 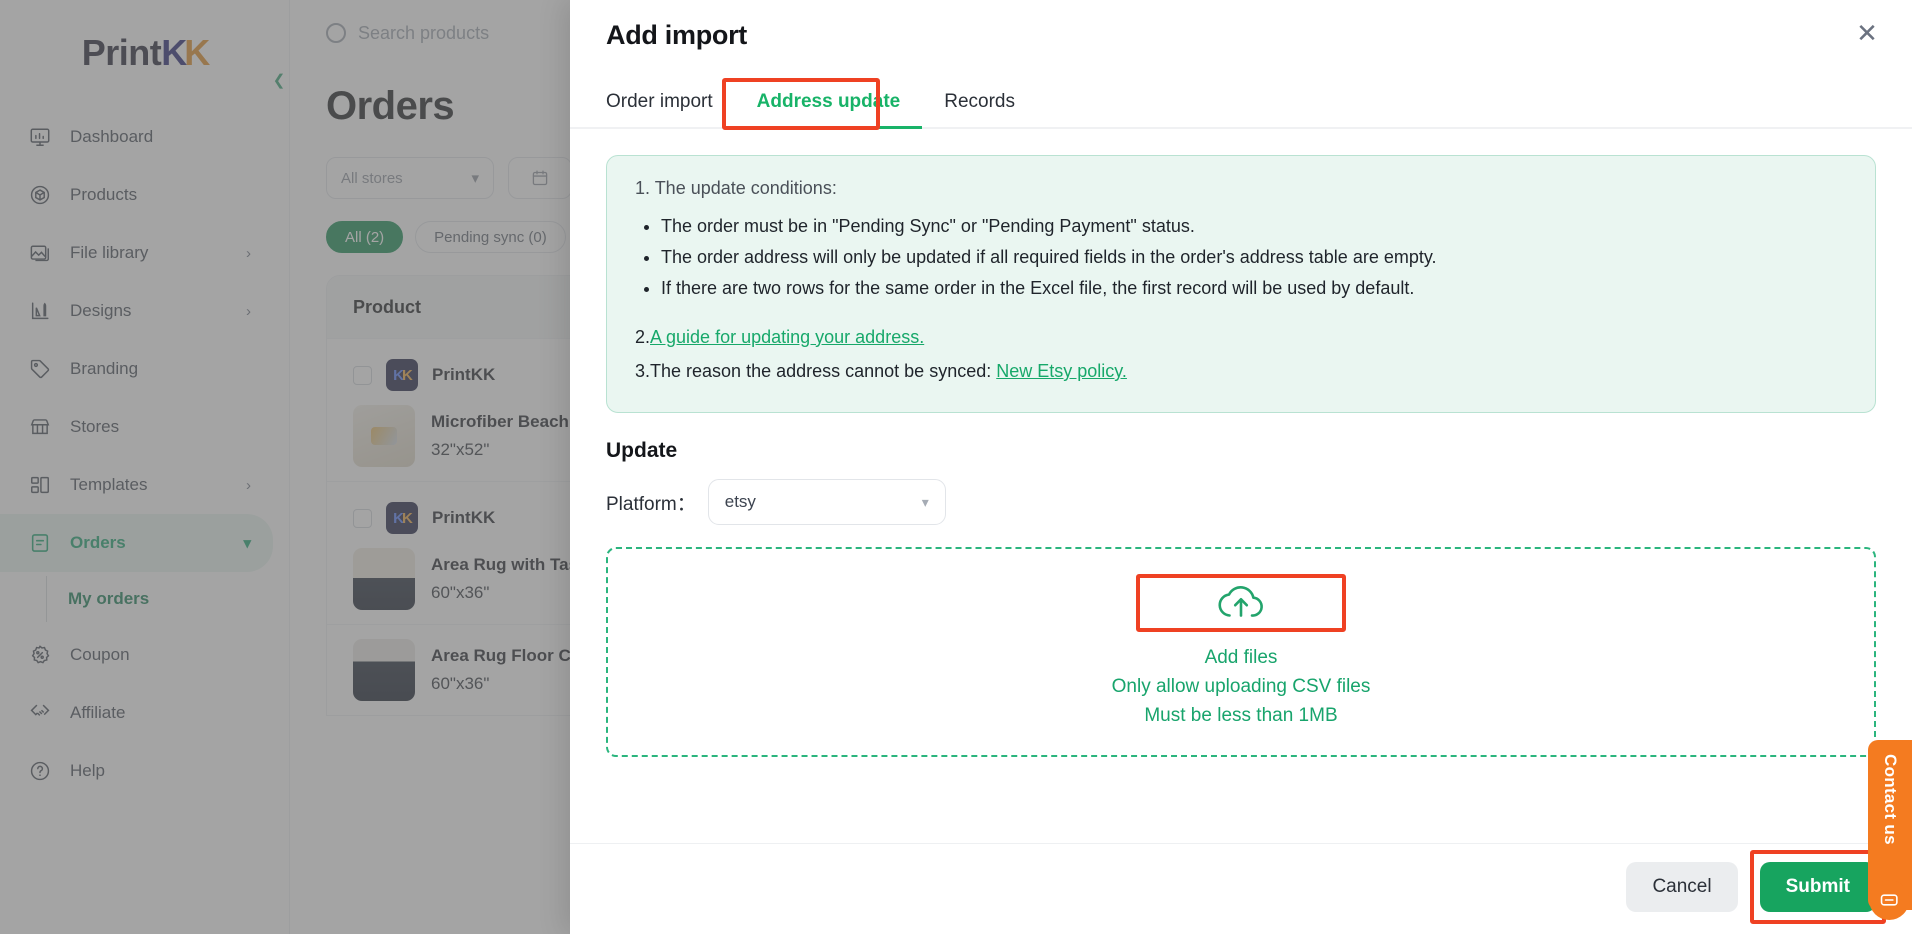 I want to click on contact-us-label: Contact us, so click(x=1890, y=799).